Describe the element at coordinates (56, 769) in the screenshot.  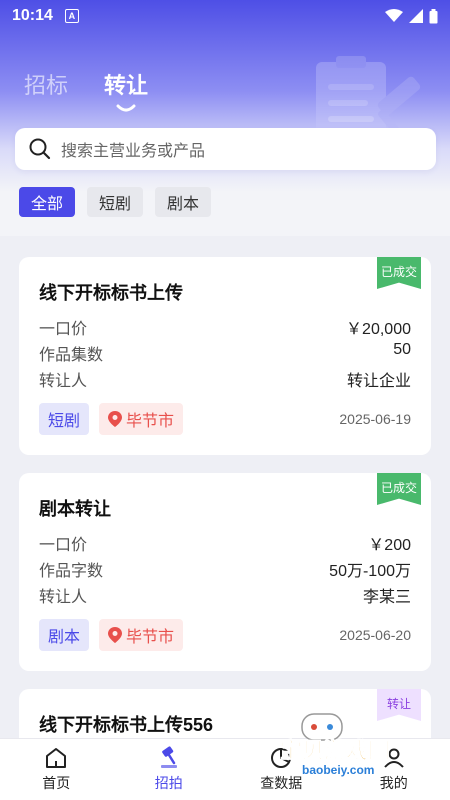
I see `nav-home: 首页` at that location.